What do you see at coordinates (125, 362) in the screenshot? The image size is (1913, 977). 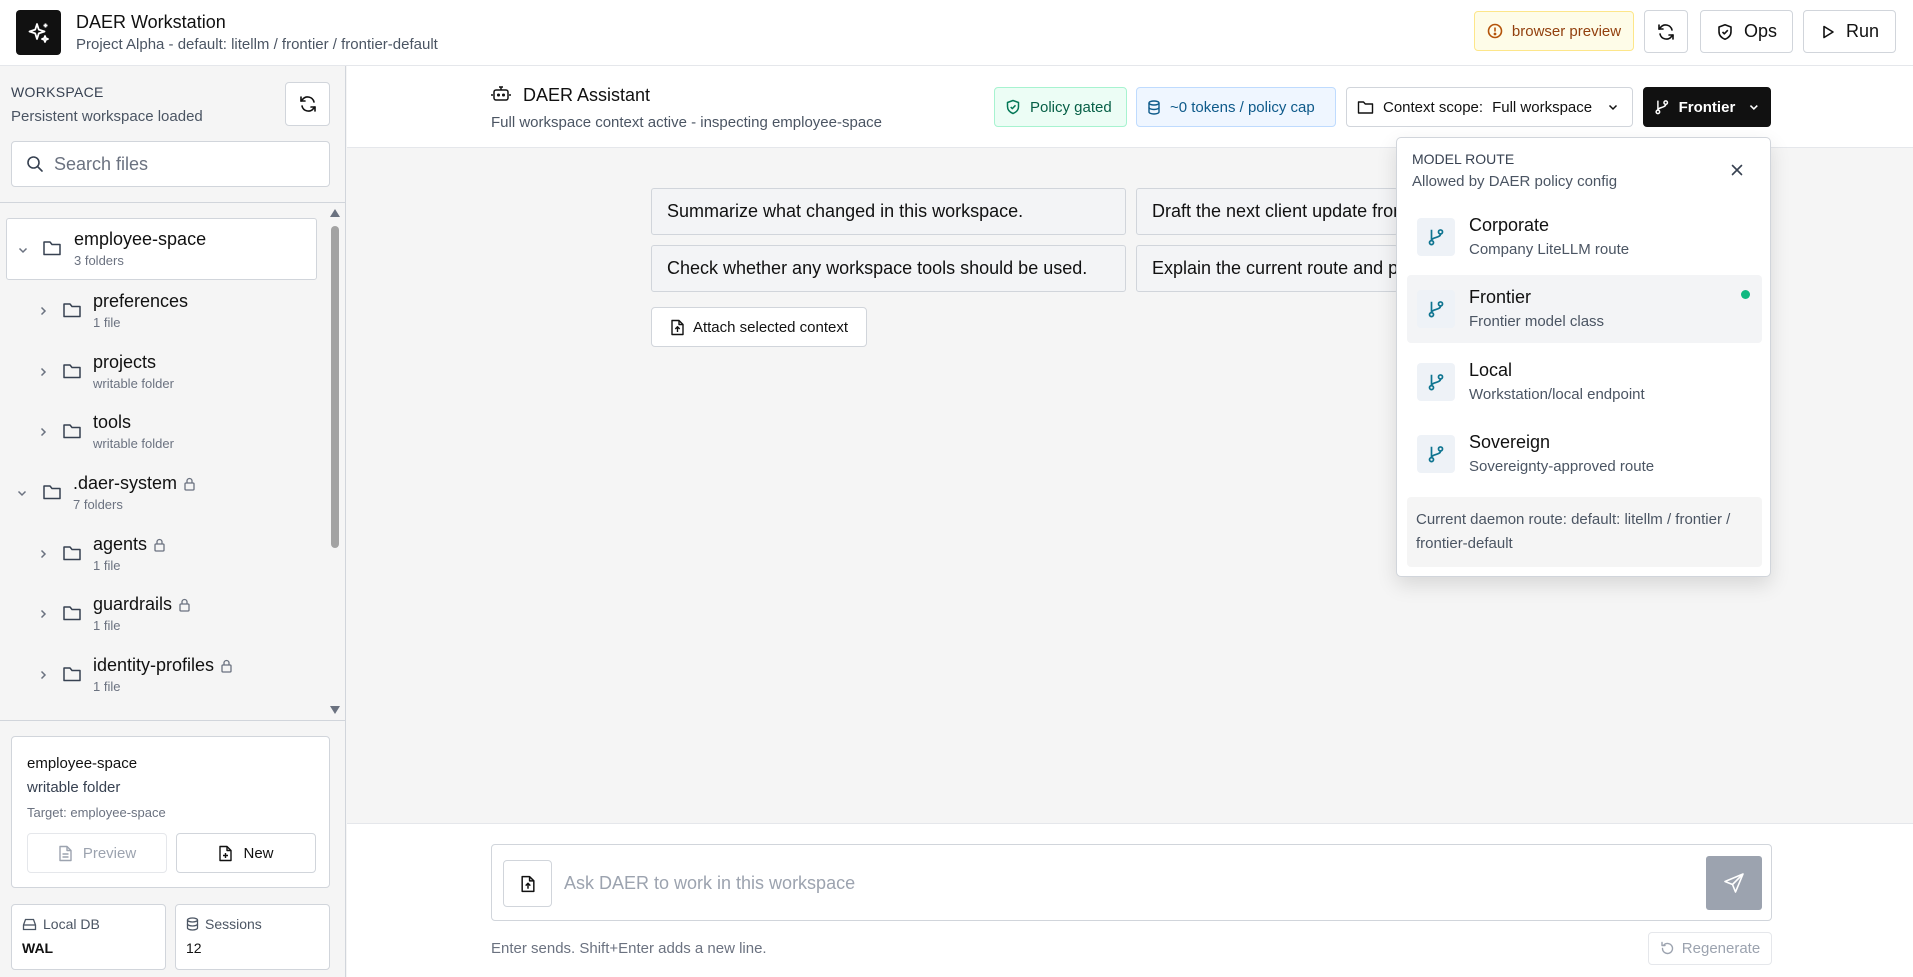 I see `tree-item-label: projects` at bounding box center [125, 362].